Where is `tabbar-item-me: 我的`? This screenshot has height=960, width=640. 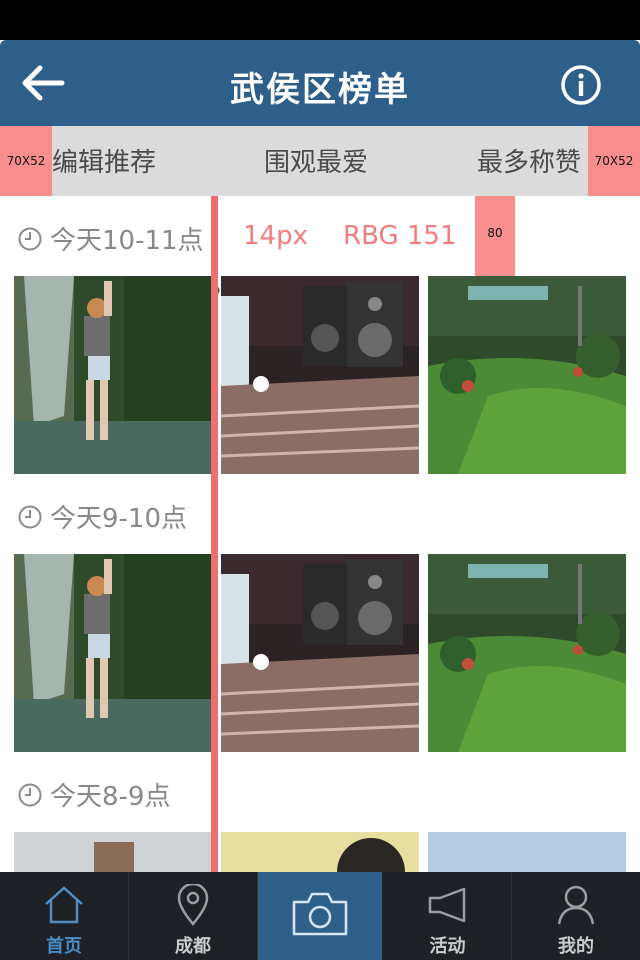 tabbar-item-me: 我的 is located at coordinates (576, 916).